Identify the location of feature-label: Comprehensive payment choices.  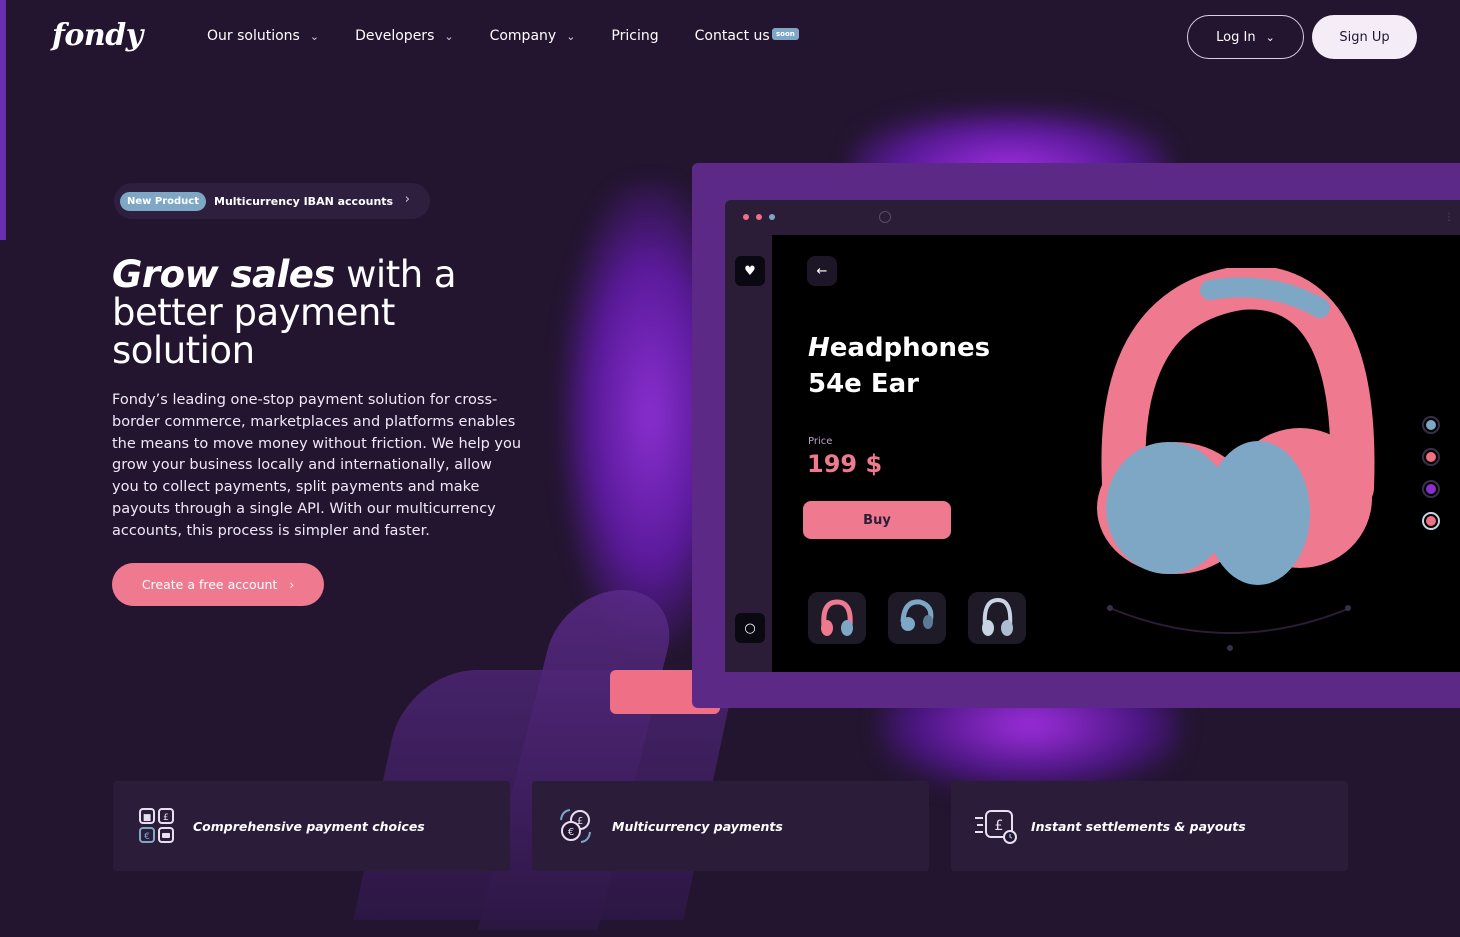
(309, 826).